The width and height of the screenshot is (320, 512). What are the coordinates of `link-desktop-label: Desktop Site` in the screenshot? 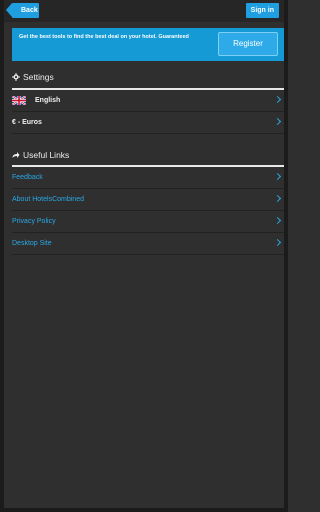 It's located at (32, 243).